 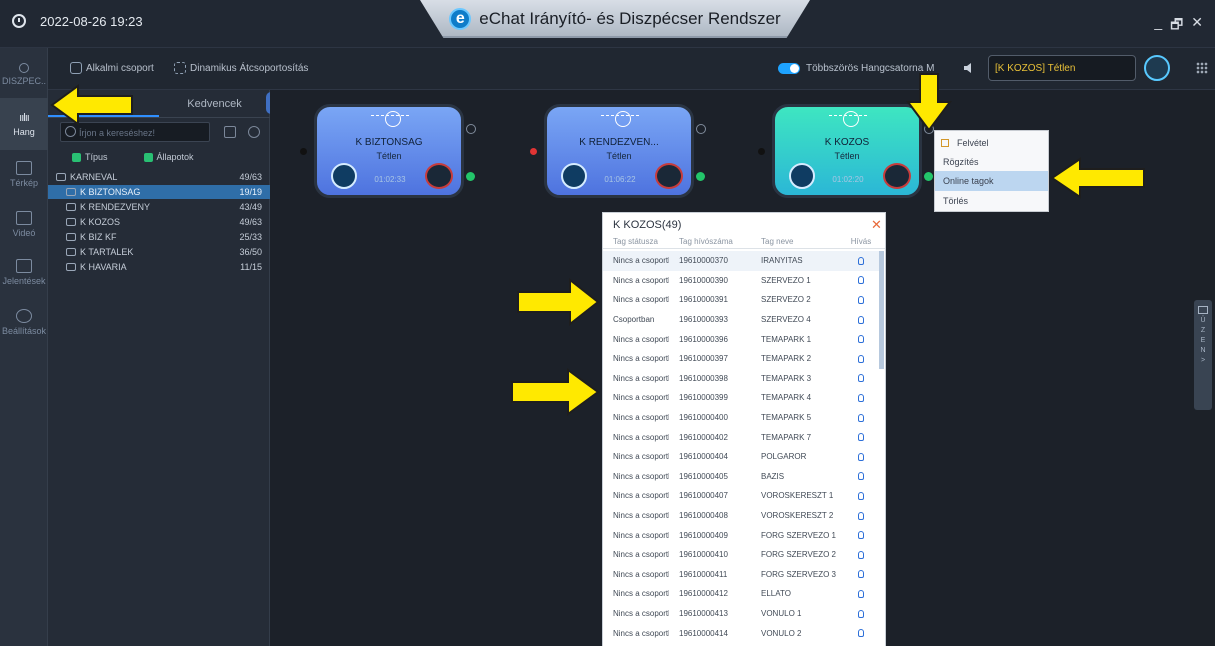 I want to click on speaker-icon, so click(x=970, y=68).